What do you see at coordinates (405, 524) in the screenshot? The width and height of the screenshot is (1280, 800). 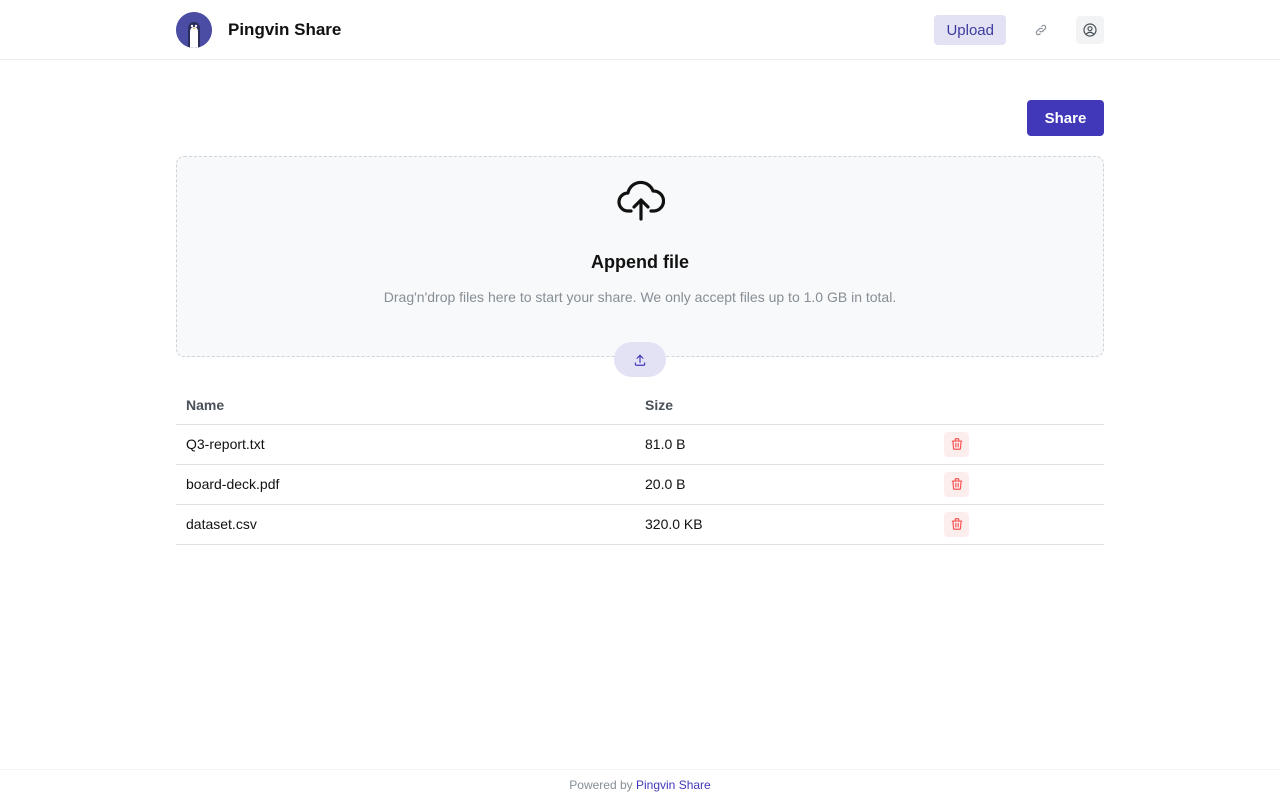 I see `file-name: dataset.csv` at bounding box center [405, 524].